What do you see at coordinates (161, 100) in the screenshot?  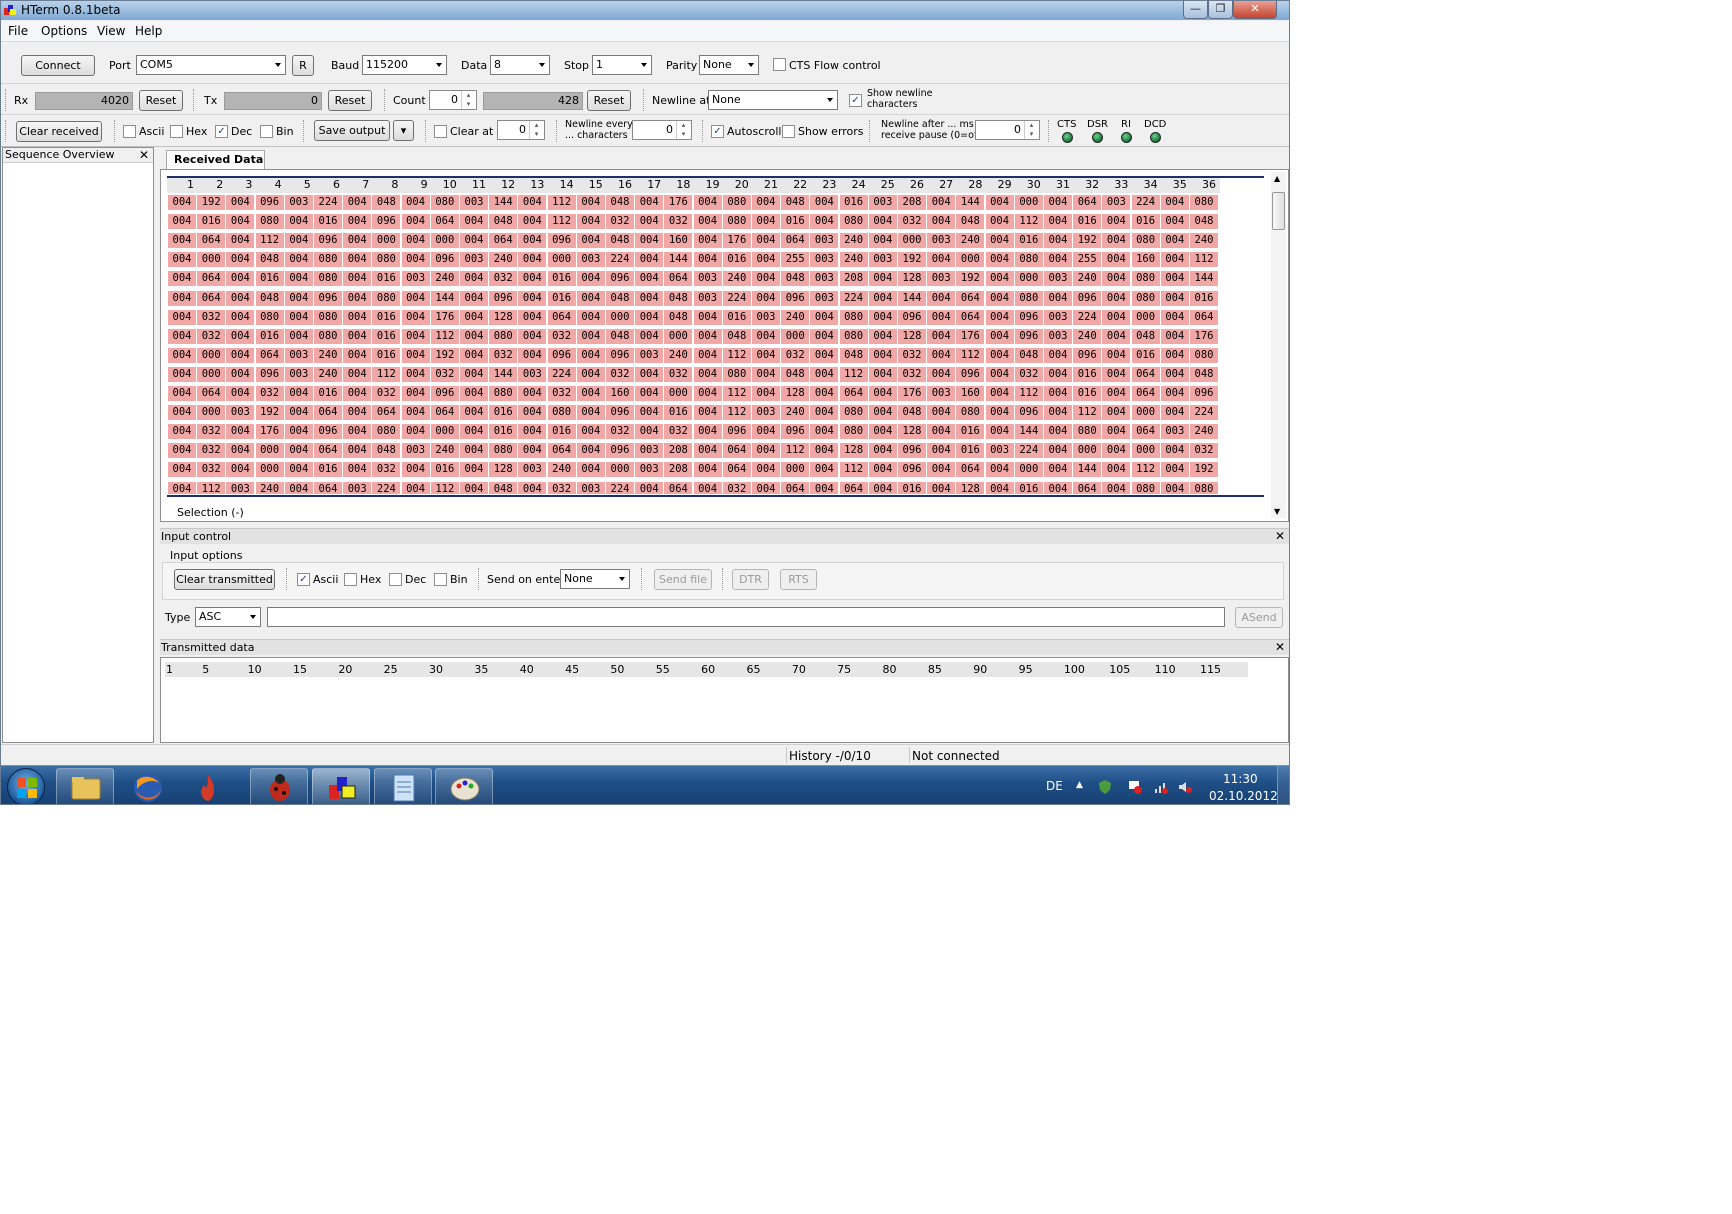 I see `rx-reset-button: Reset` at bounding box center [161, 100].